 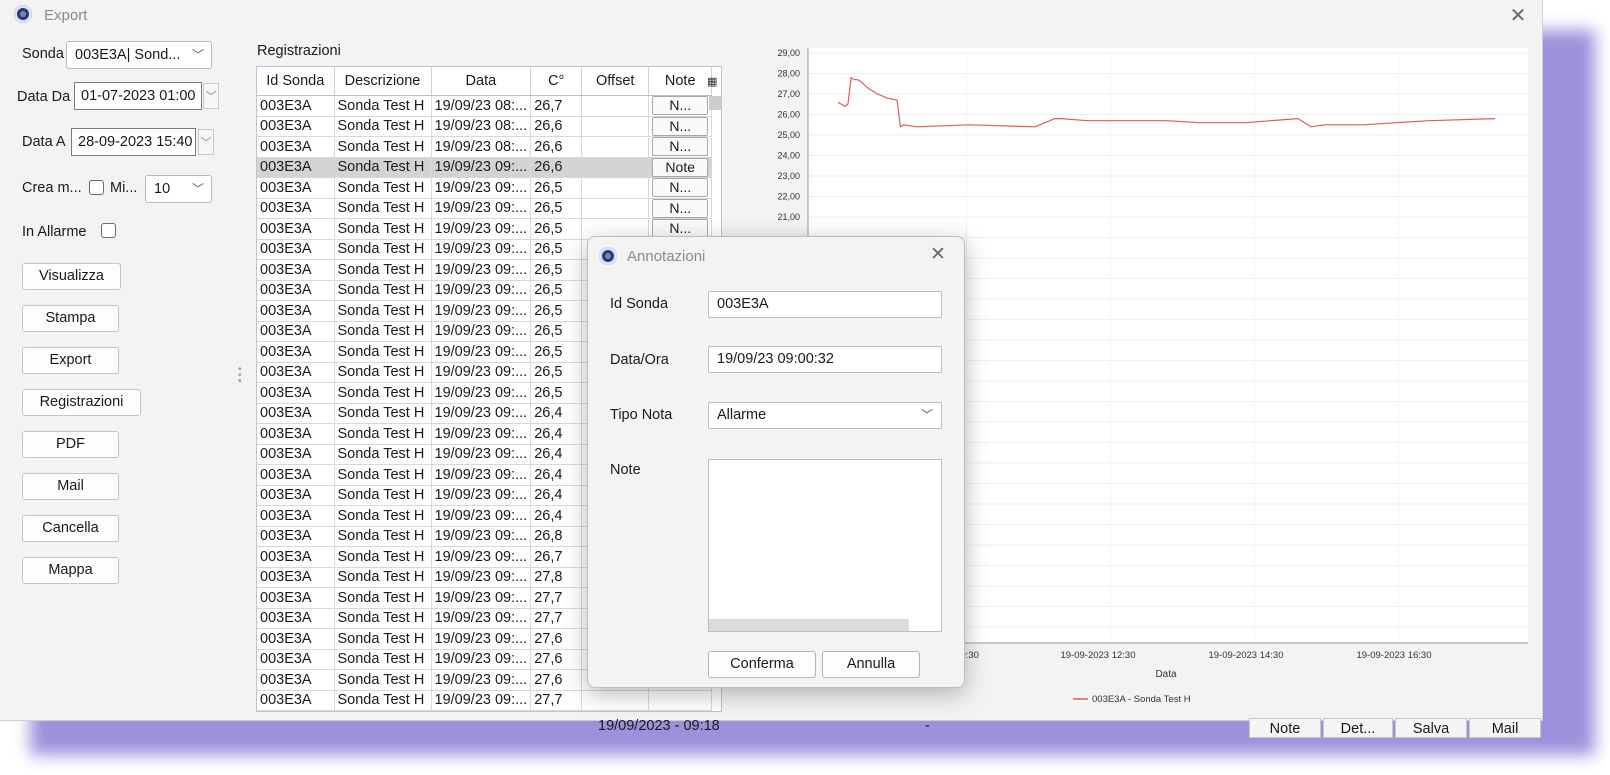 I want to click on table-row: 003E3A Sonda Test H 19/09/23 09:... 27,7, so click(x=485, y=700).